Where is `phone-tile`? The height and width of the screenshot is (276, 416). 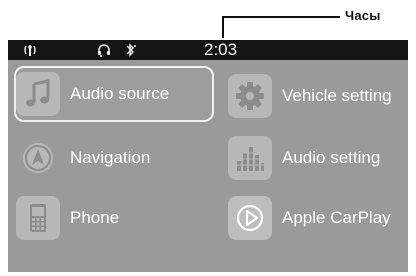 phone-tile is located at coordinates (38, 218).